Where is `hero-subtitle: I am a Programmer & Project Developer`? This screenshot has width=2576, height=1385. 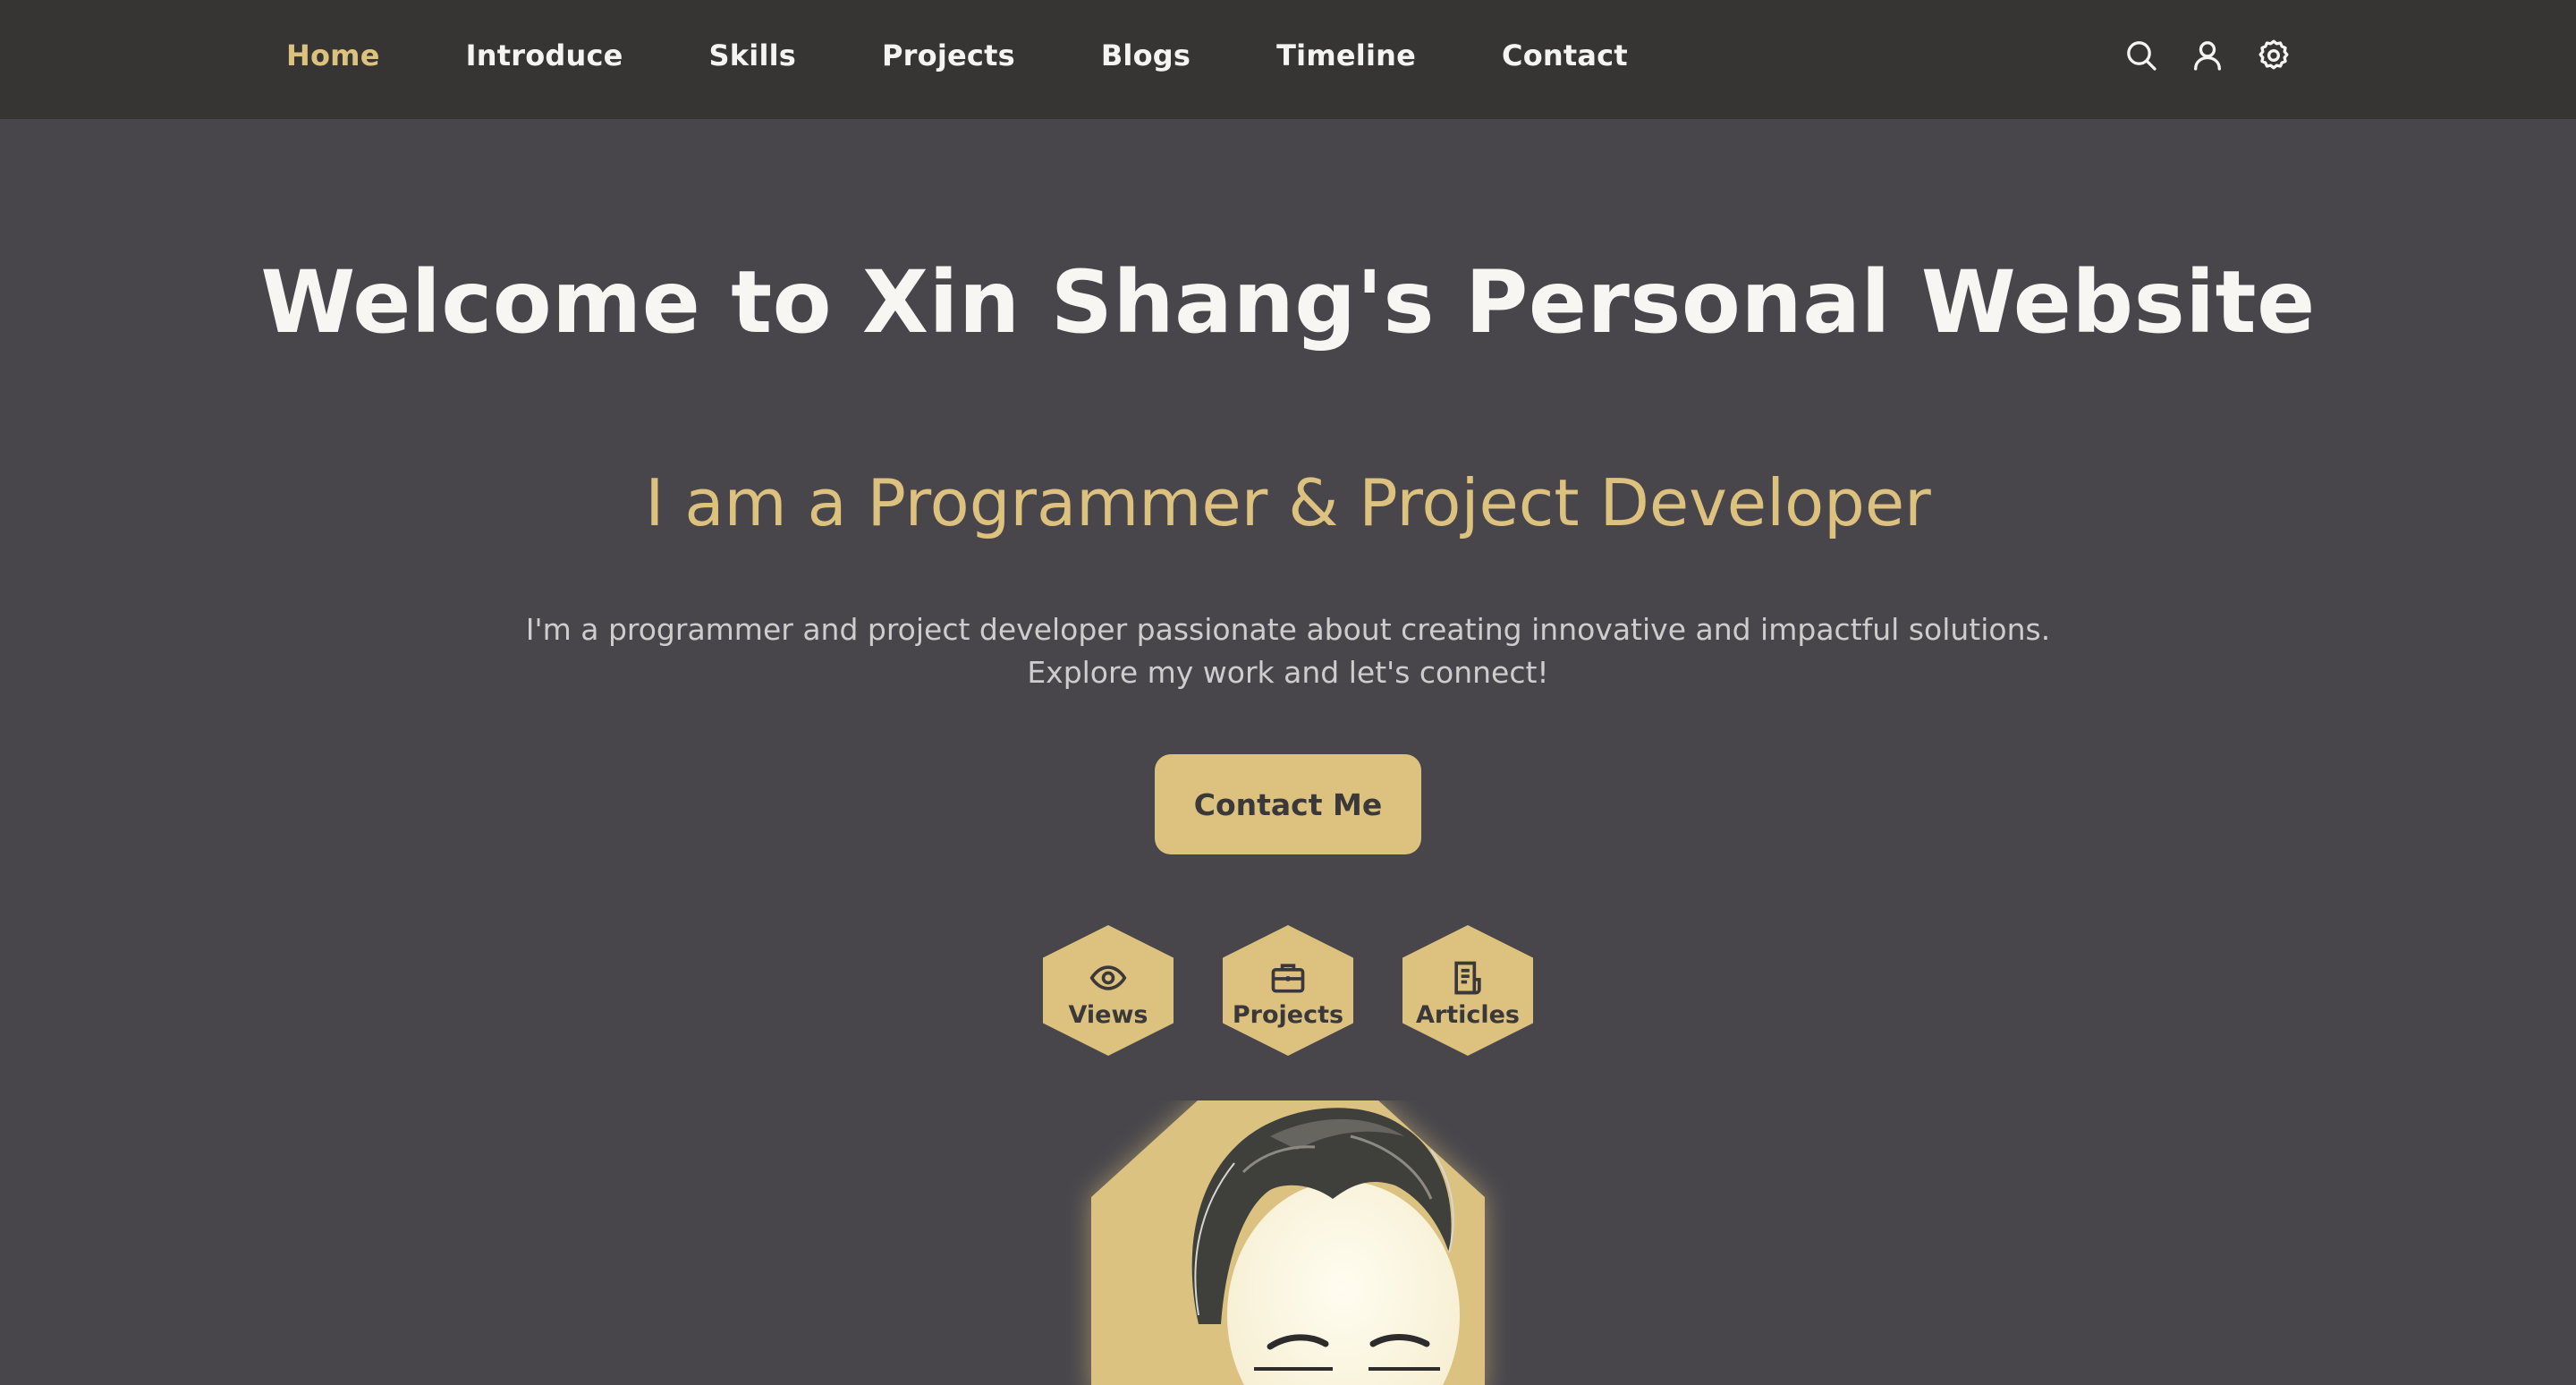
hero-subtitle: I am a Programmer & Project Developer is located at coordinates (1288, 502).